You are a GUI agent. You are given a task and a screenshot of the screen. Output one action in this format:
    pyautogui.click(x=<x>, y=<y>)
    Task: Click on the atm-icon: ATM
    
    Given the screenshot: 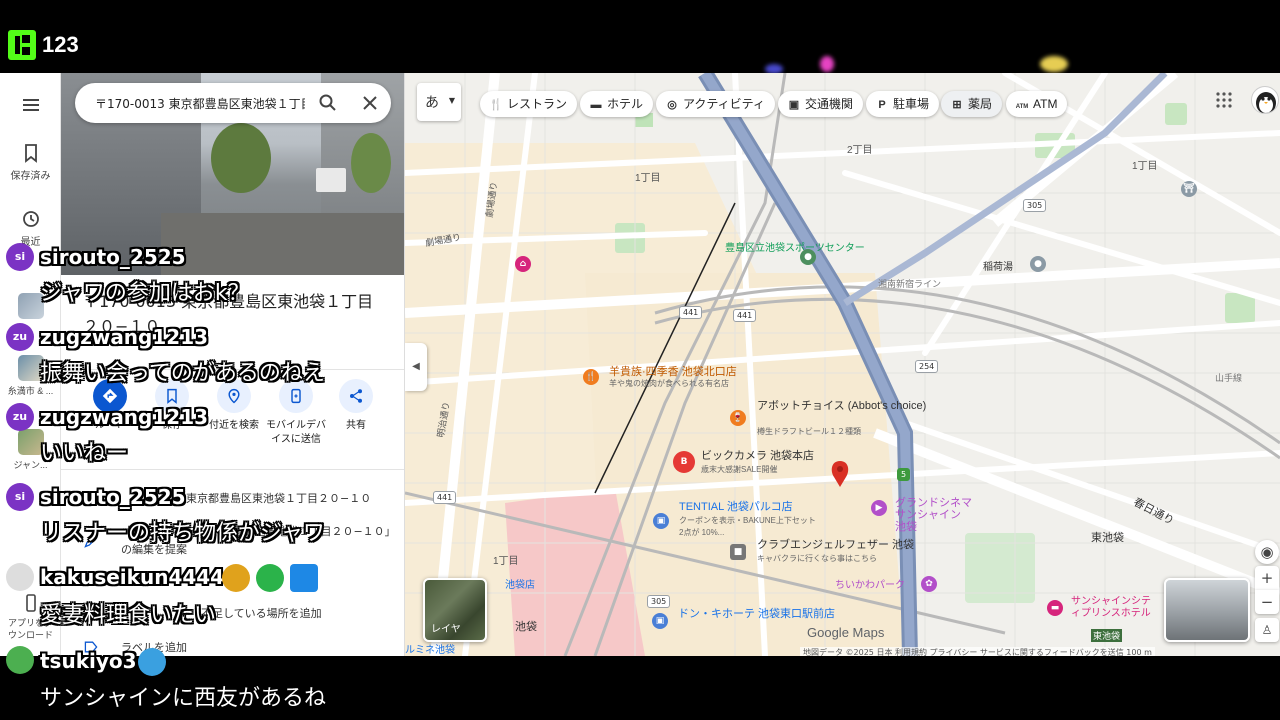 What is the action you would take?
    pyautogui.click(x=1022, y=107)
    